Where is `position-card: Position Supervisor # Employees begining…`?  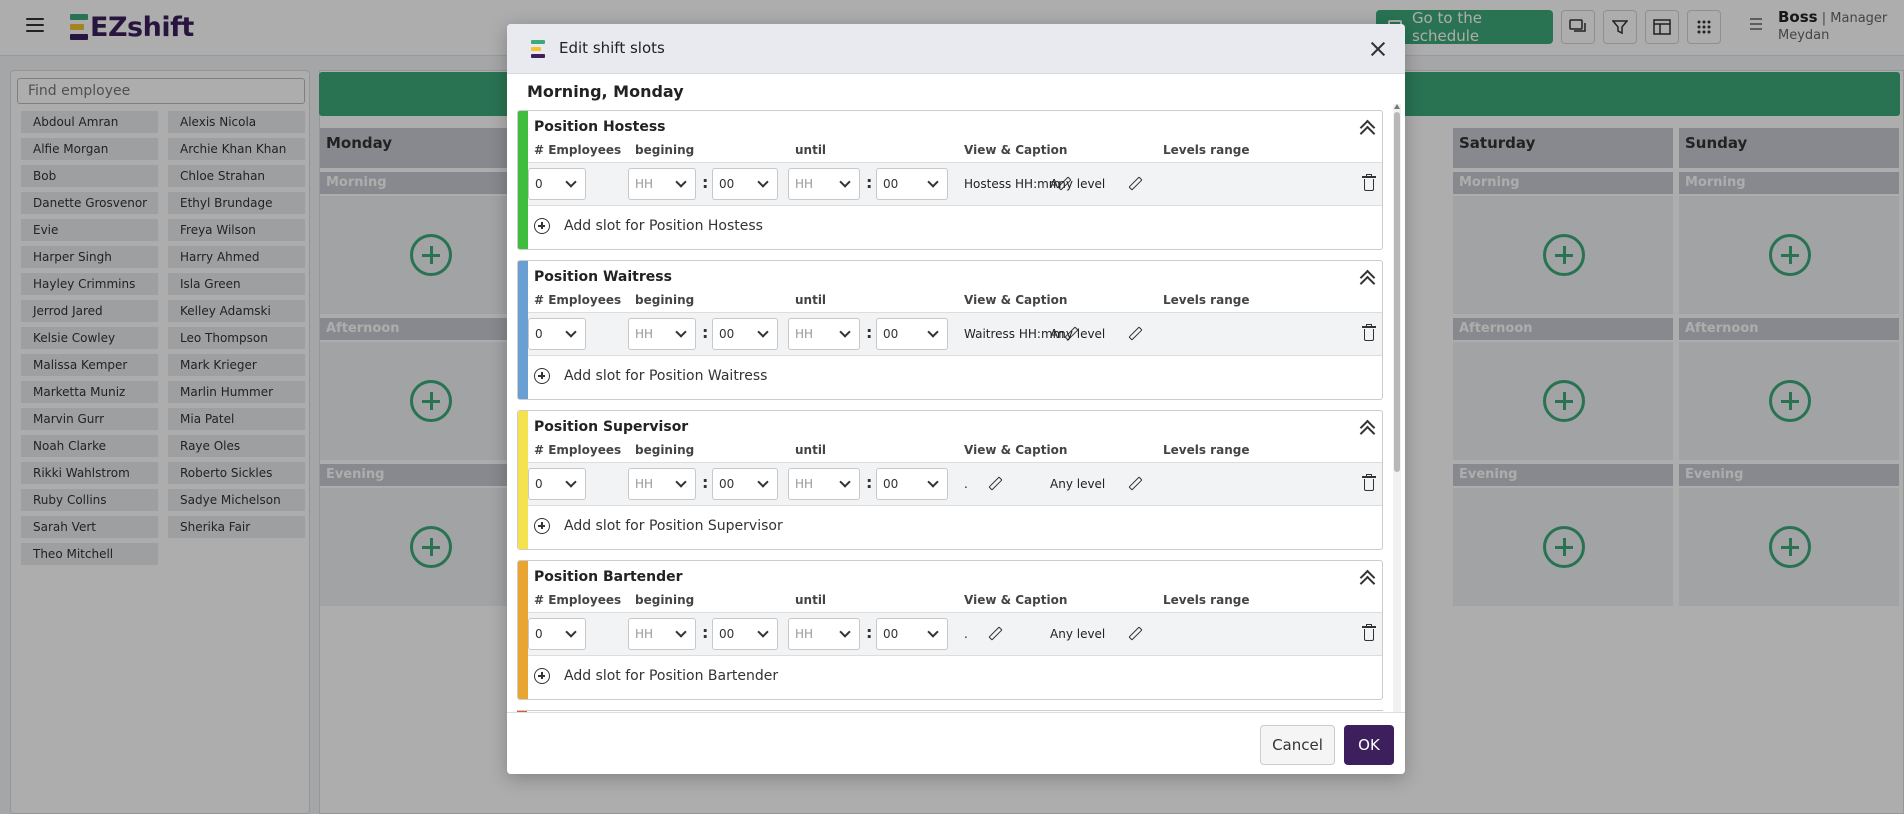
position-card: Position Supervisor # Employees begining… is located at coordinates (950, 480).